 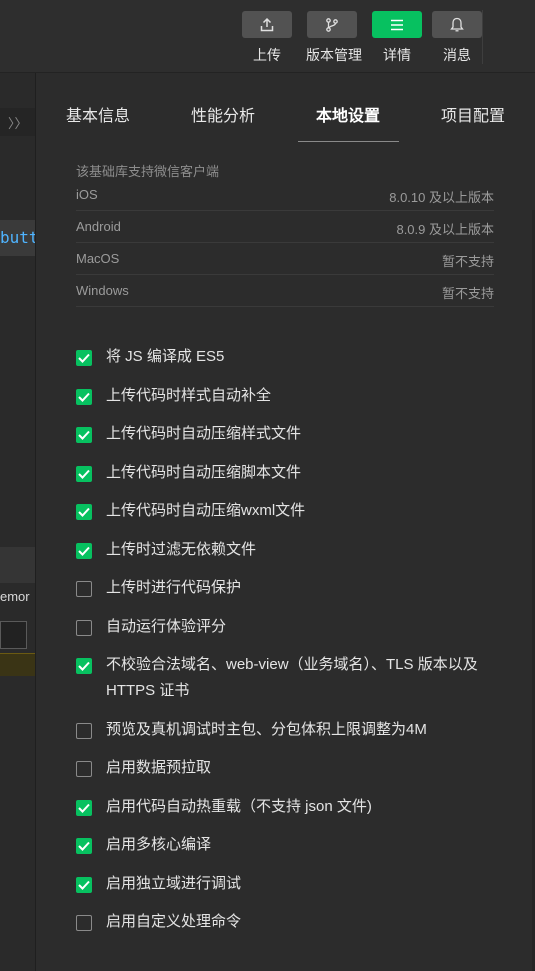 I want to click on memory-tab-fragment: emor, so click(x=17, y=596).